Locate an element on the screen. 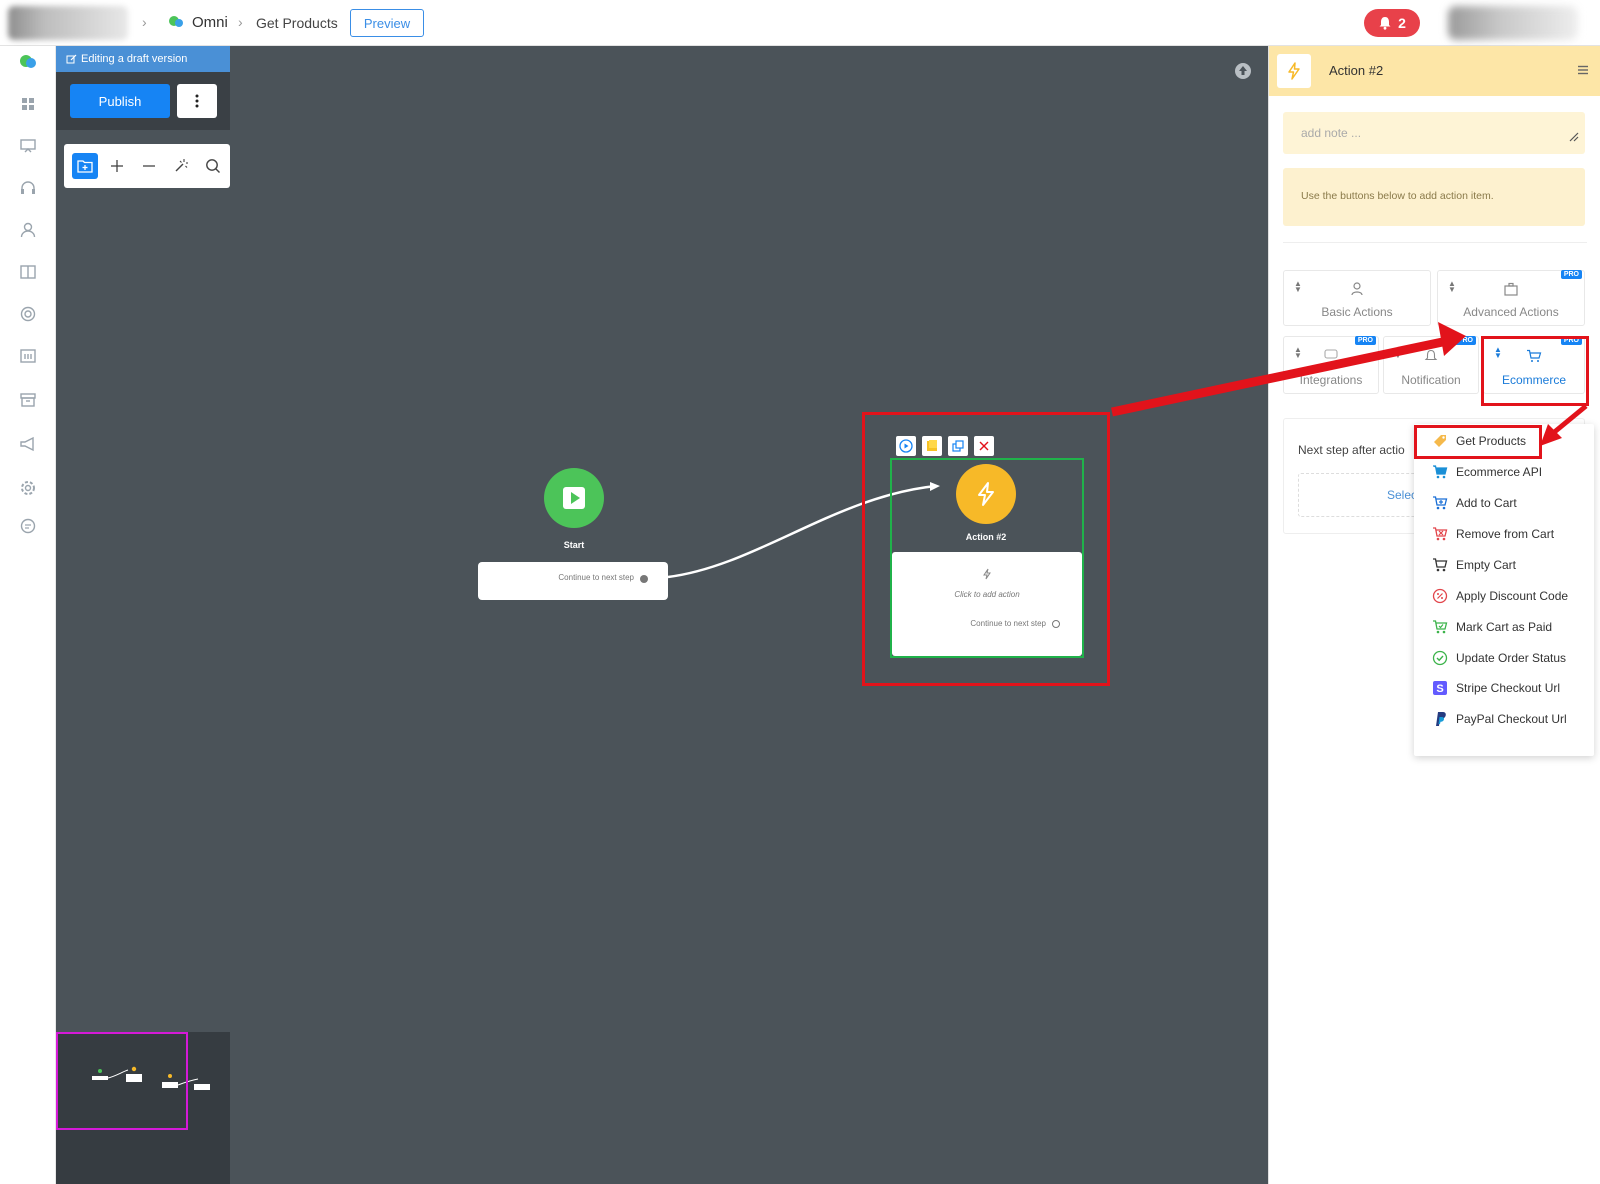 The image size is (1600, 1184). dropdown-item-label: Remove from Cart is located at coordinates (1505, 534).